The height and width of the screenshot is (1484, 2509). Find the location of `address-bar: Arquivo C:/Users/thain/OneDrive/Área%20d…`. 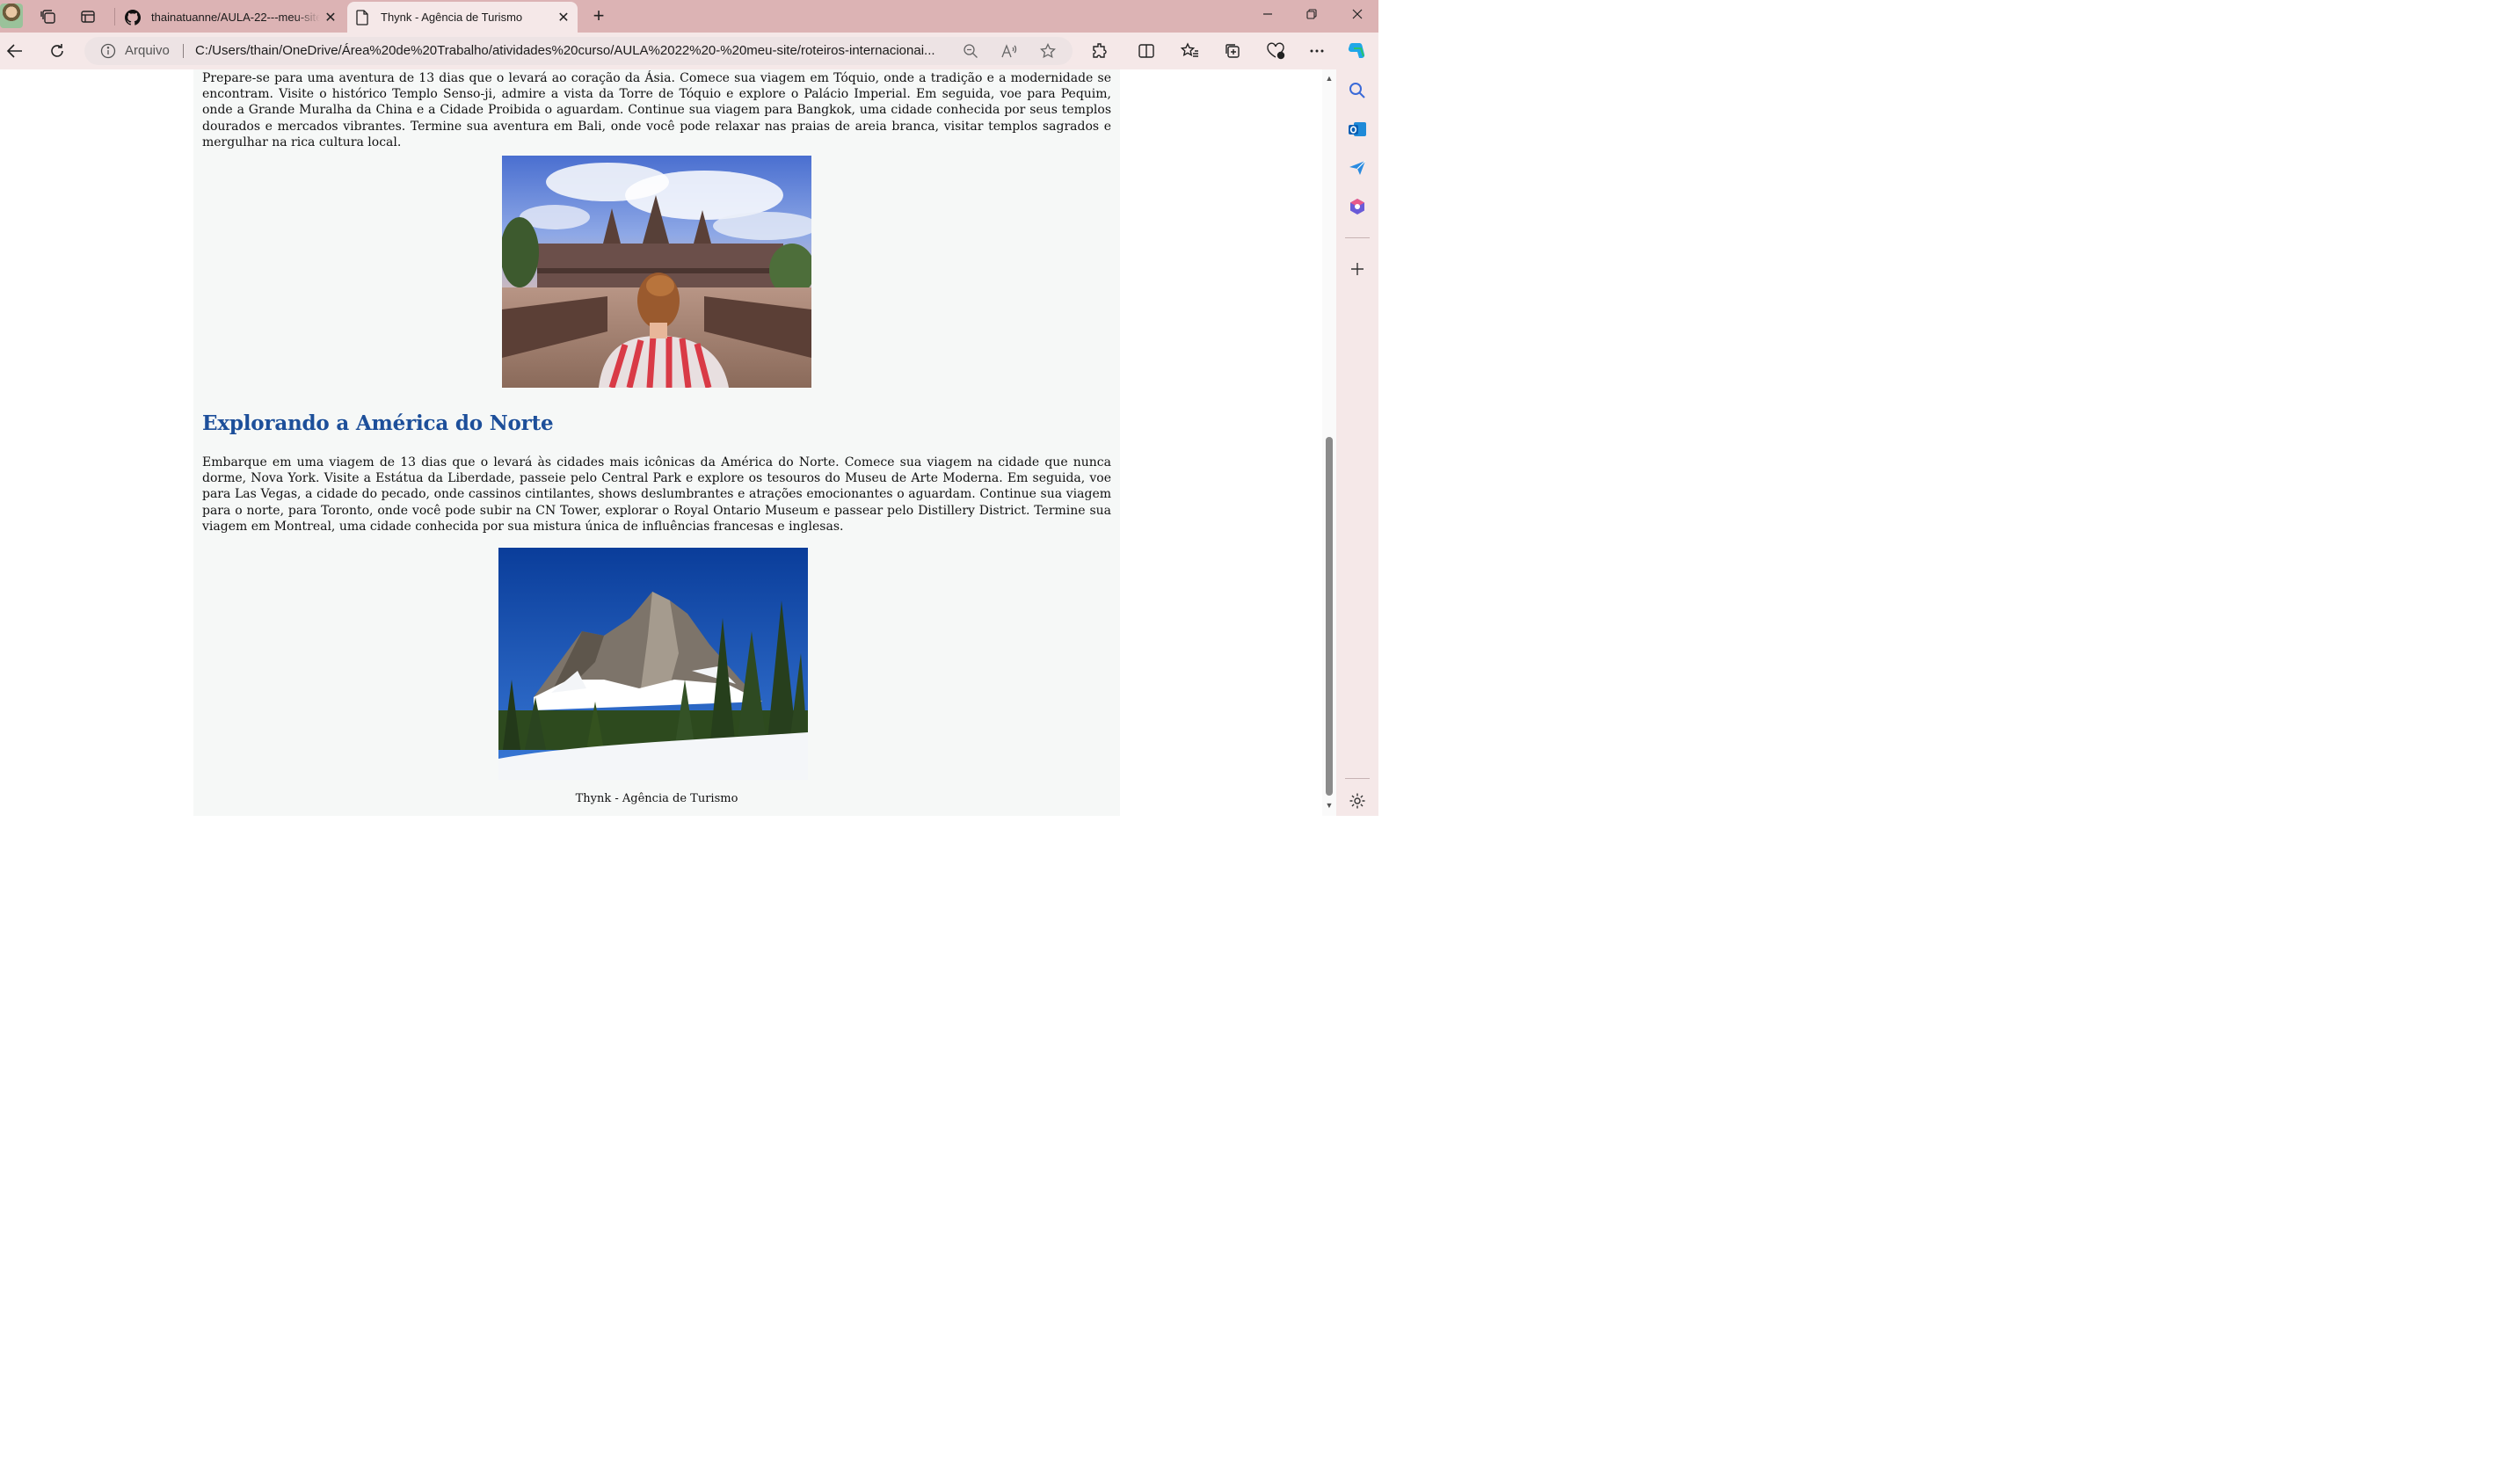

address-bar: Arquivo C:/Users/thain/OneDrive/Área%20d… is located at coordinates (578, 51).